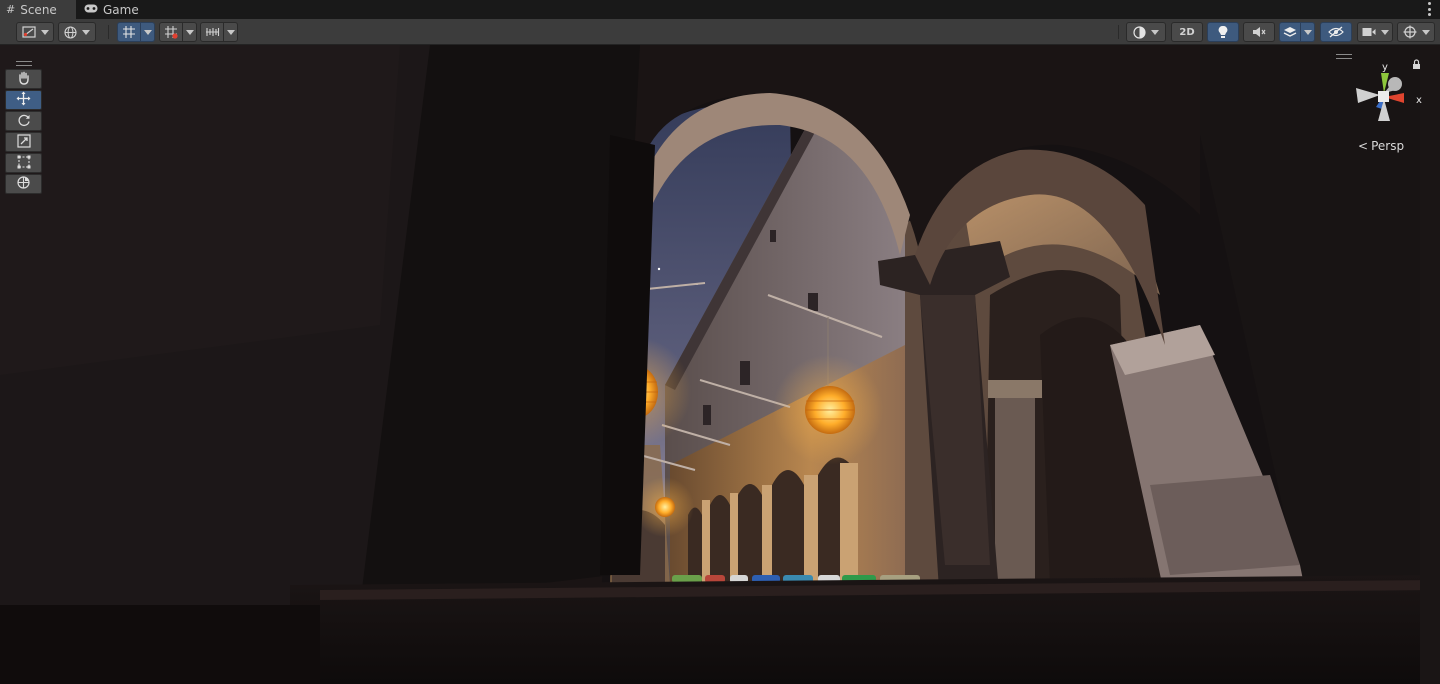  I want to click on scale-tool-button, so click(23, 142).